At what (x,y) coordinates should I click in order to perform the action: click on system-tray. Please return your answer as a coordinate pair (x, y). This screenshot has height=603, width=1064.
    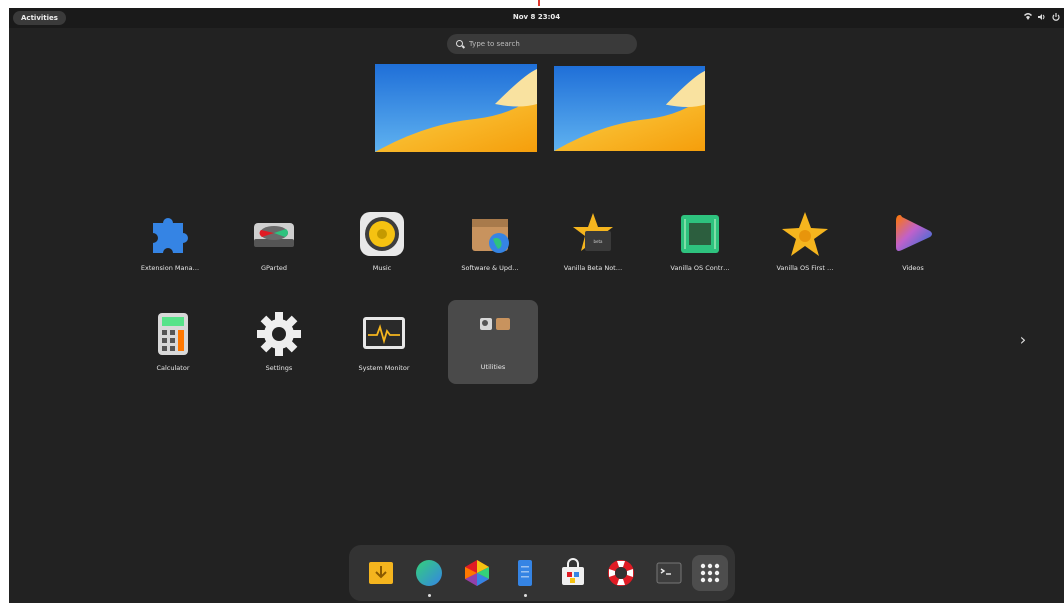
    Looking at the image, I should click on (1042, 17).